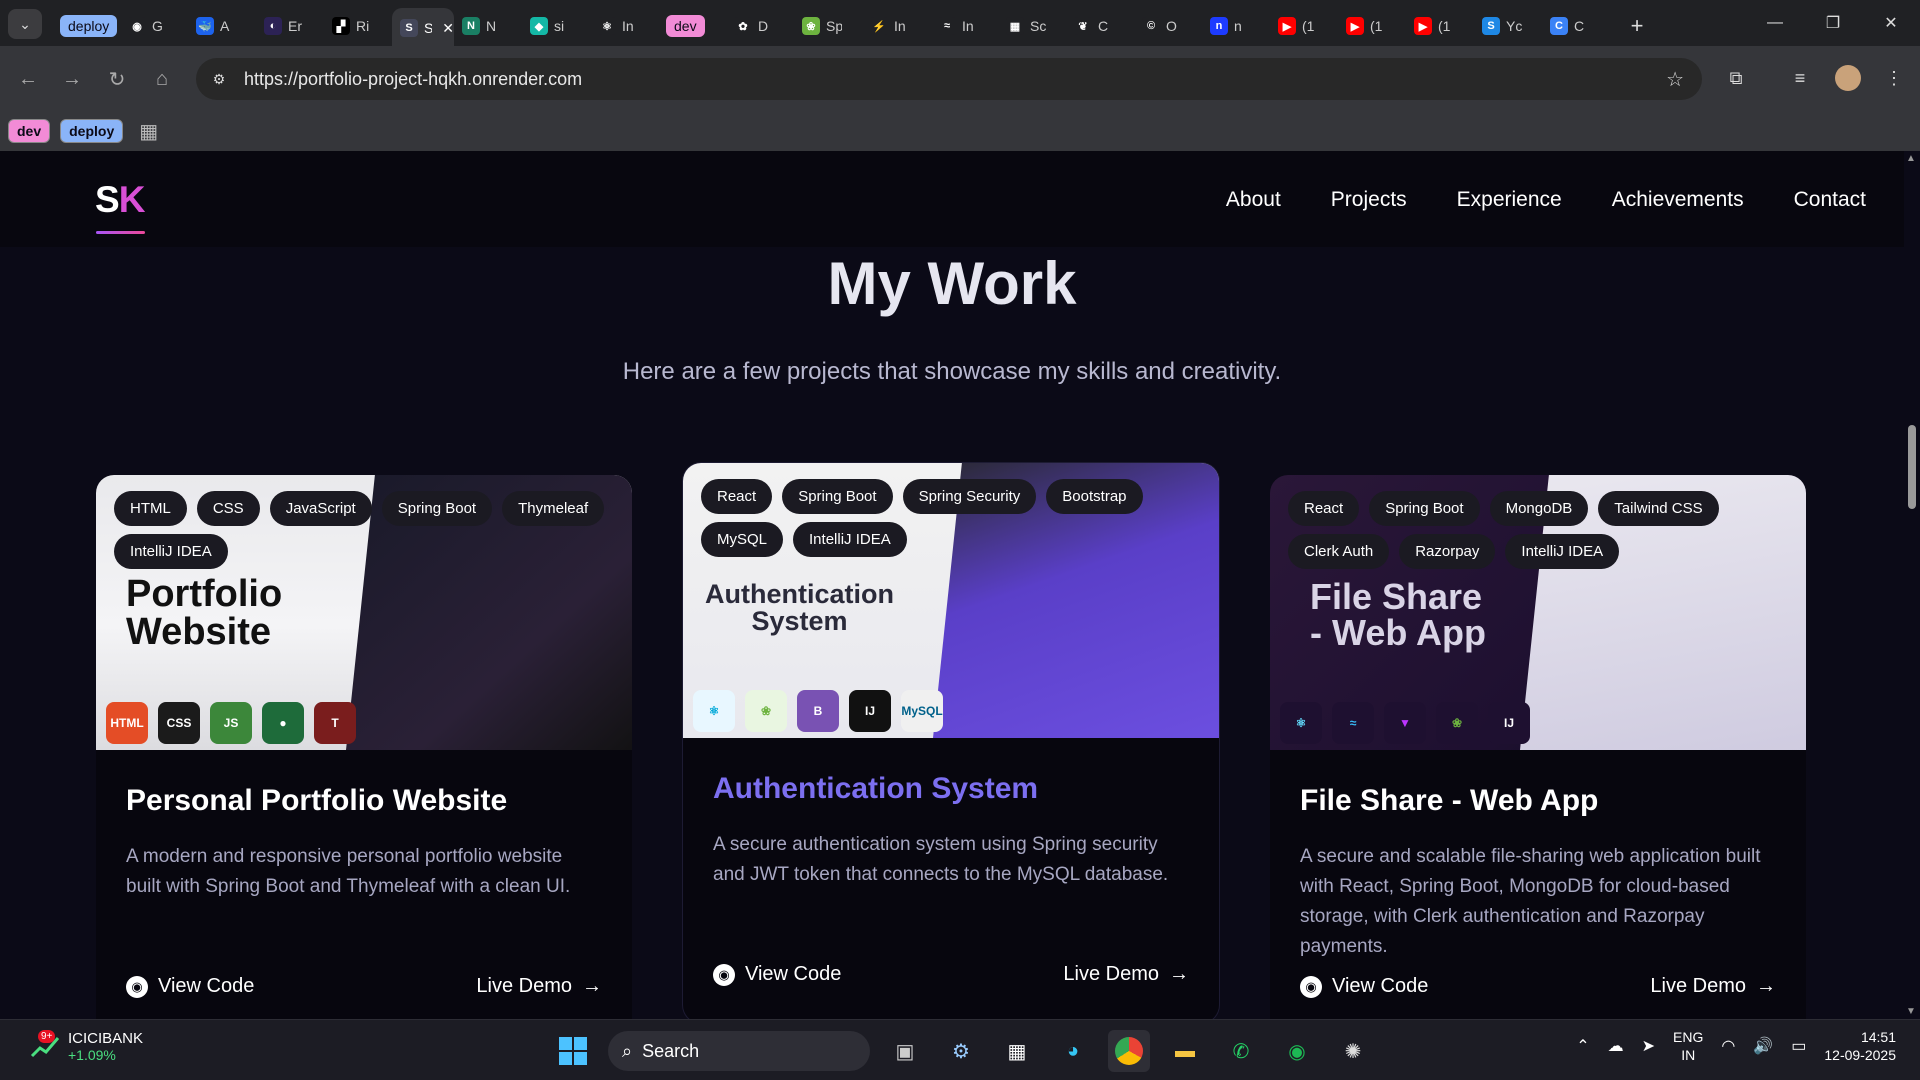 This screenshot has height=1080, width=1920. What do you see at coordinates (1848, 78) in the screenshot?
I see `profile-avatar` at bounding box center [1848, 78].